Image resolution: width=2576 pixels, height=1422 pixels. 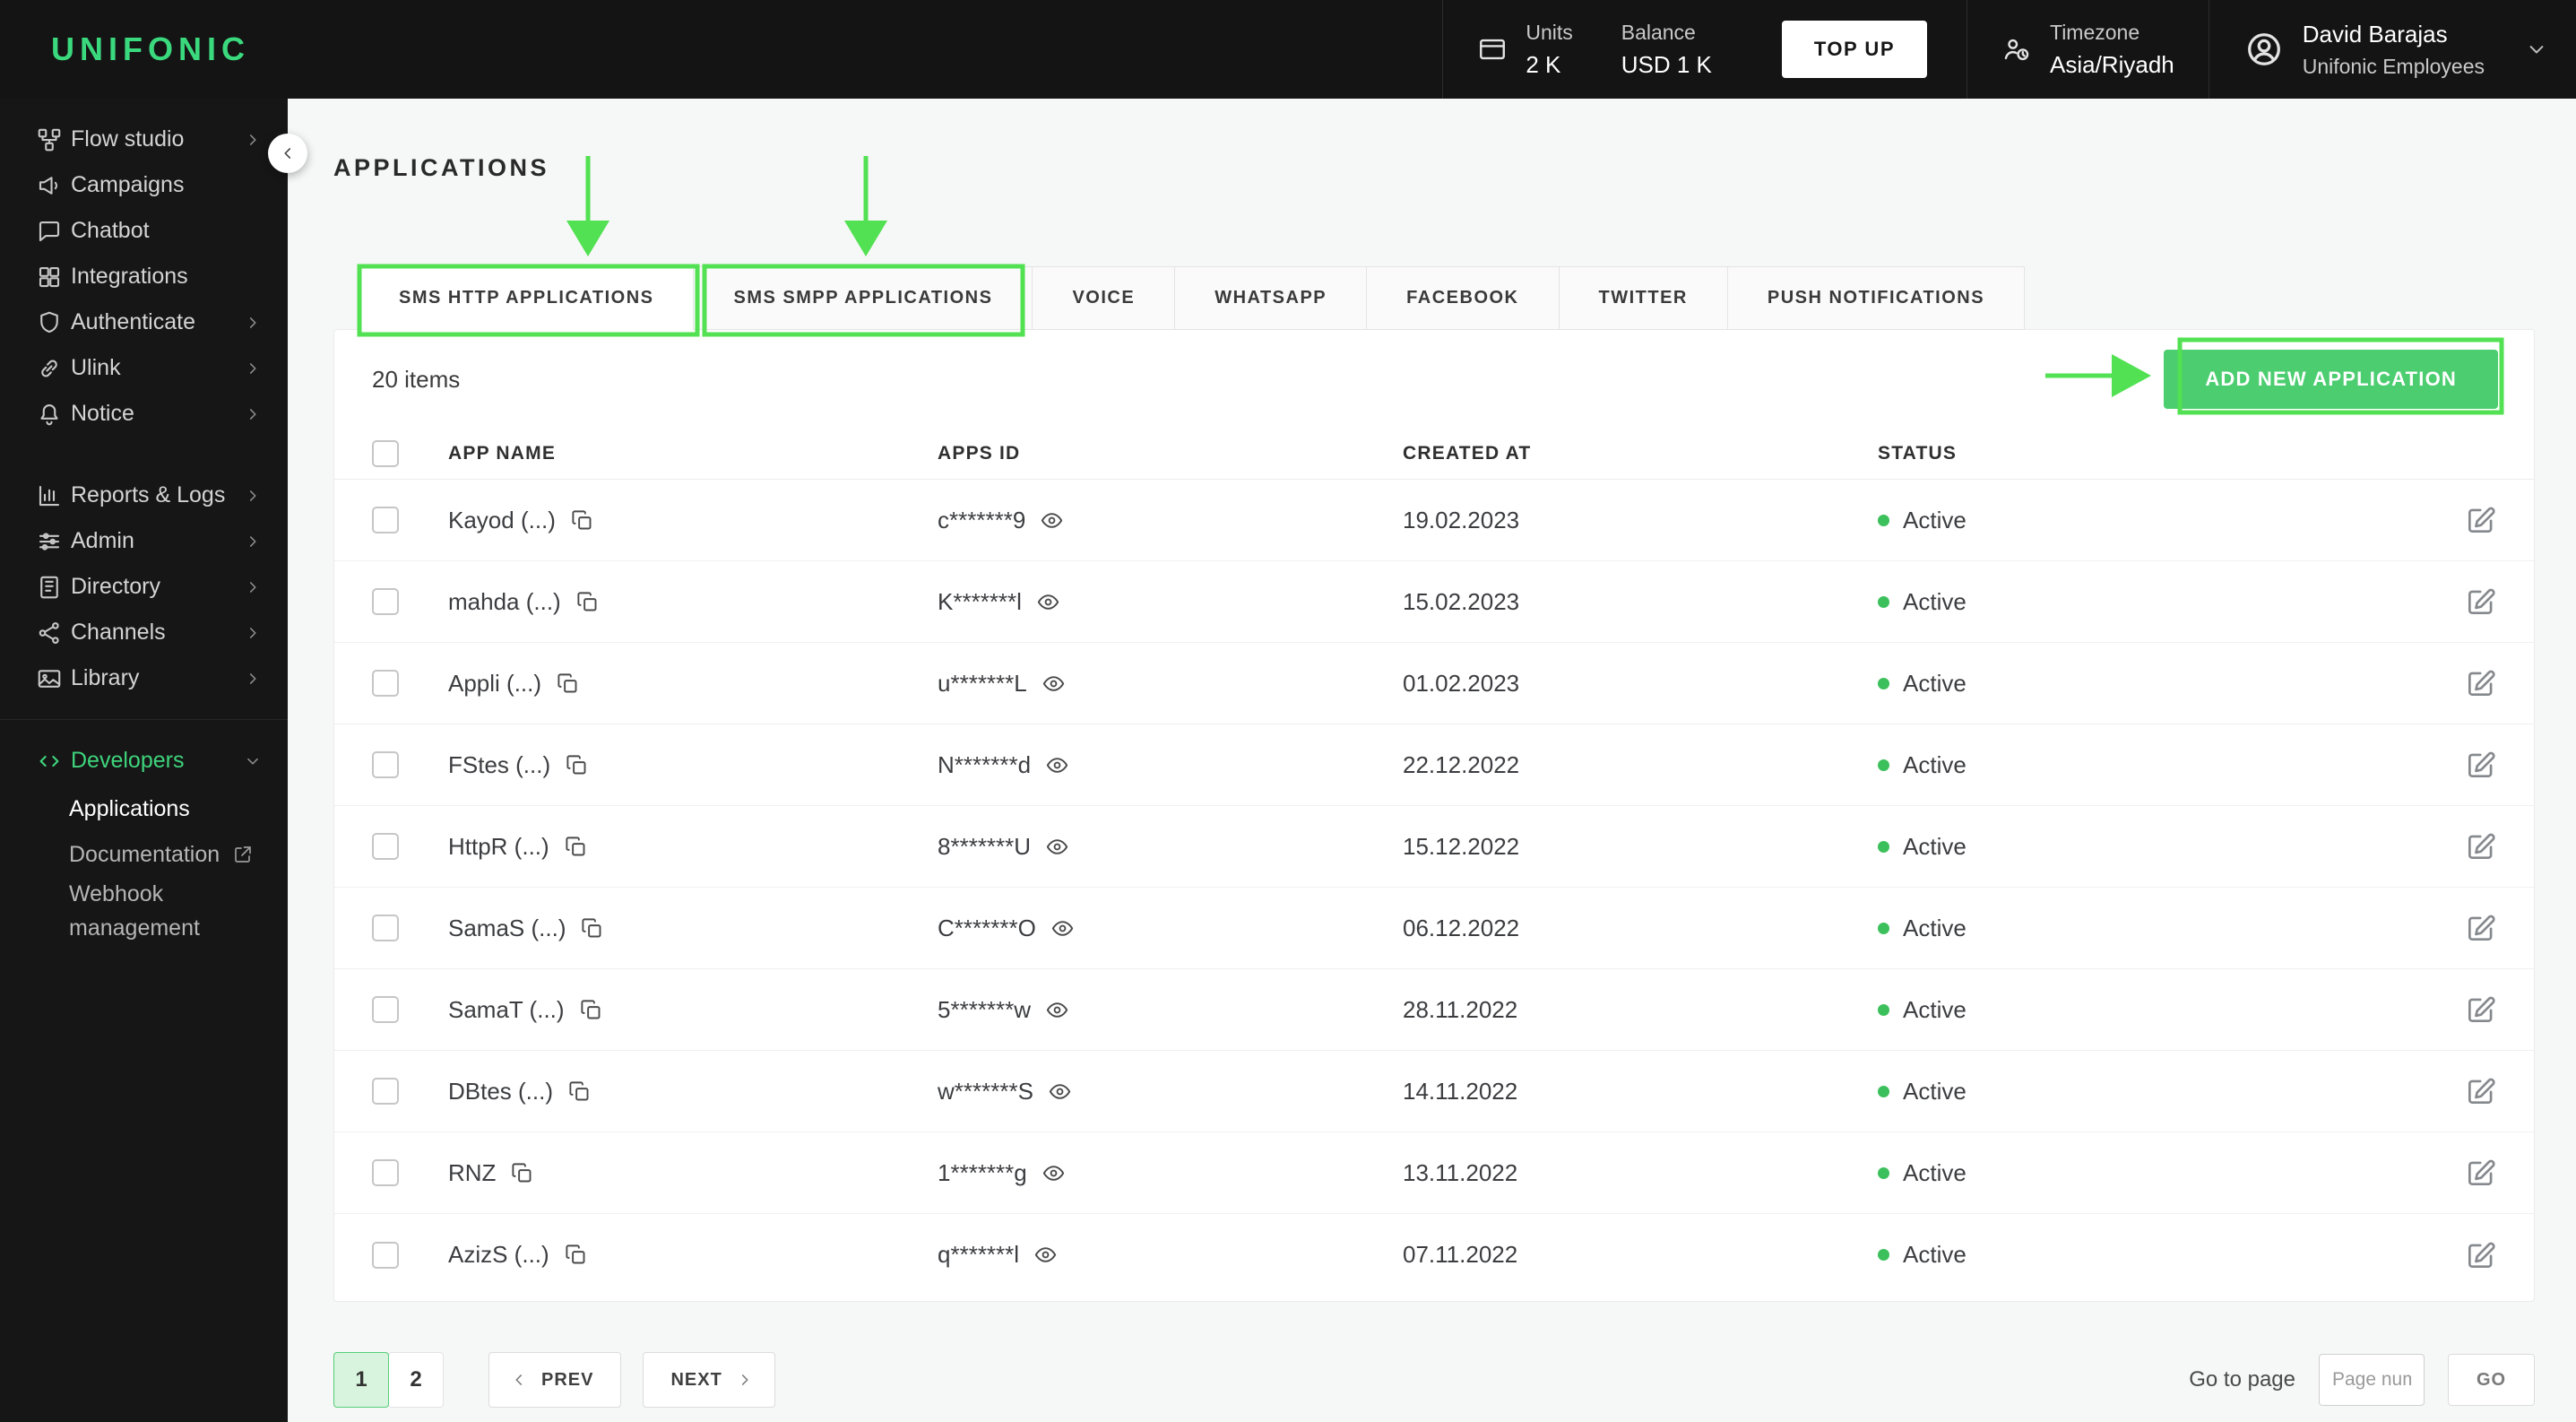 I want to click on tab-twitter: TWITTER, so click(x=1643, y=298).